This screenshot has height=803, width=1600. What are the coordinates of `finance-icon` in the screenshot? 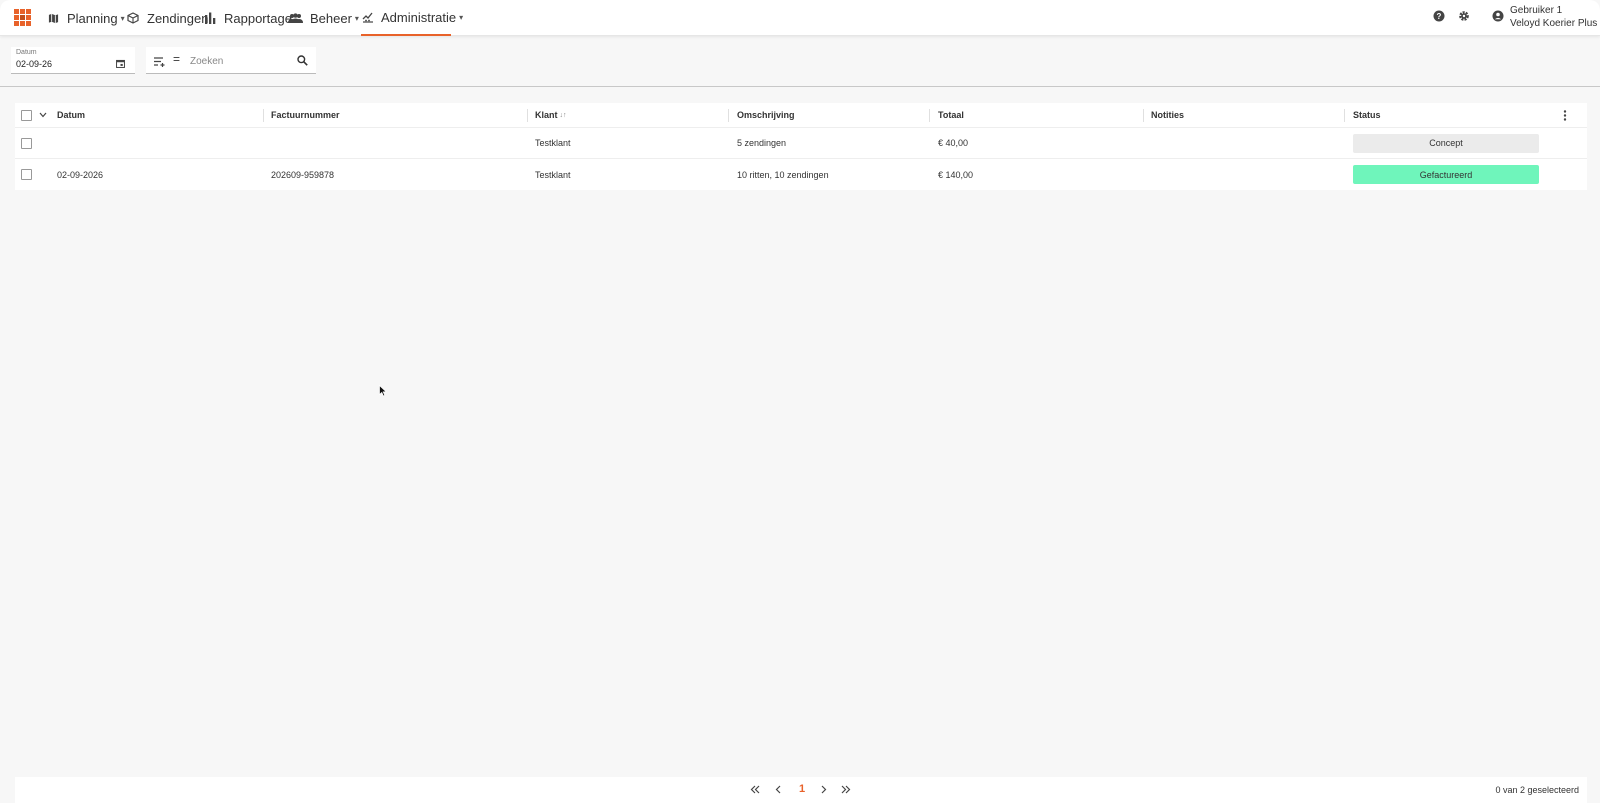 It's located at (368, 17).